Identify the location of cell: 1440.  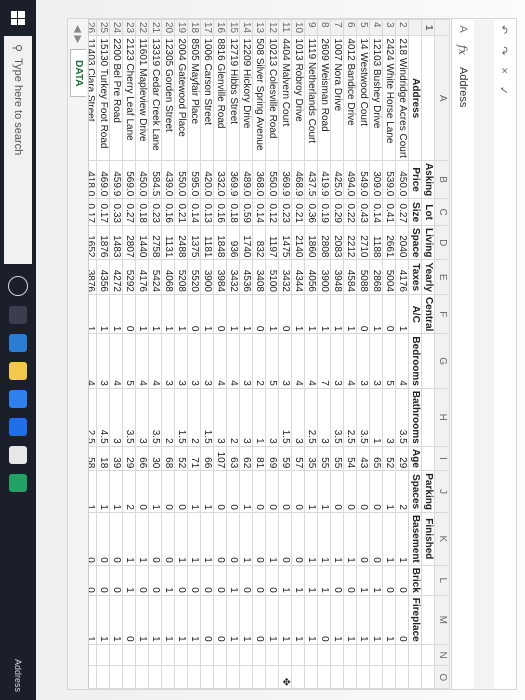
(142, 242).